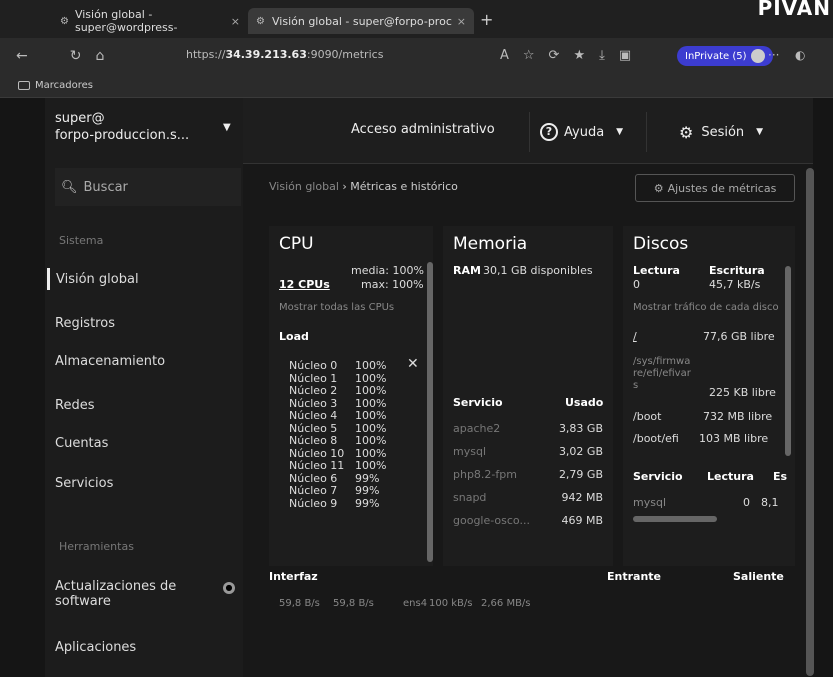  I want to click on bookmarks-bar: Marcadores, so click(416, 86).